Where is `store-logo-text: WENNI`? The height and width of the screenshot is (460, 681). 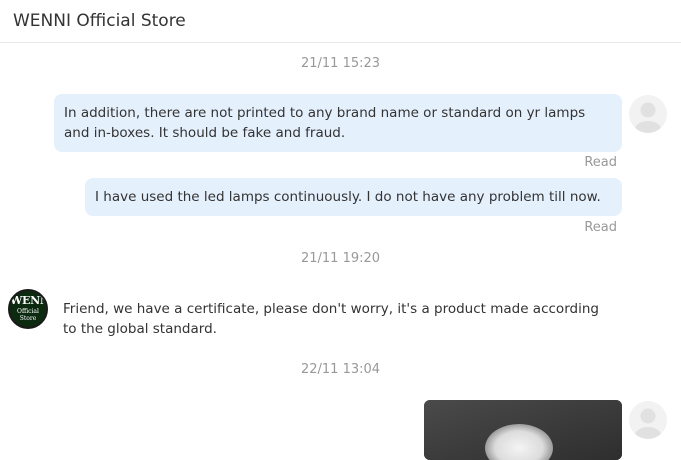 store-logo-text: WENNI is located at coordinates (28, 300).